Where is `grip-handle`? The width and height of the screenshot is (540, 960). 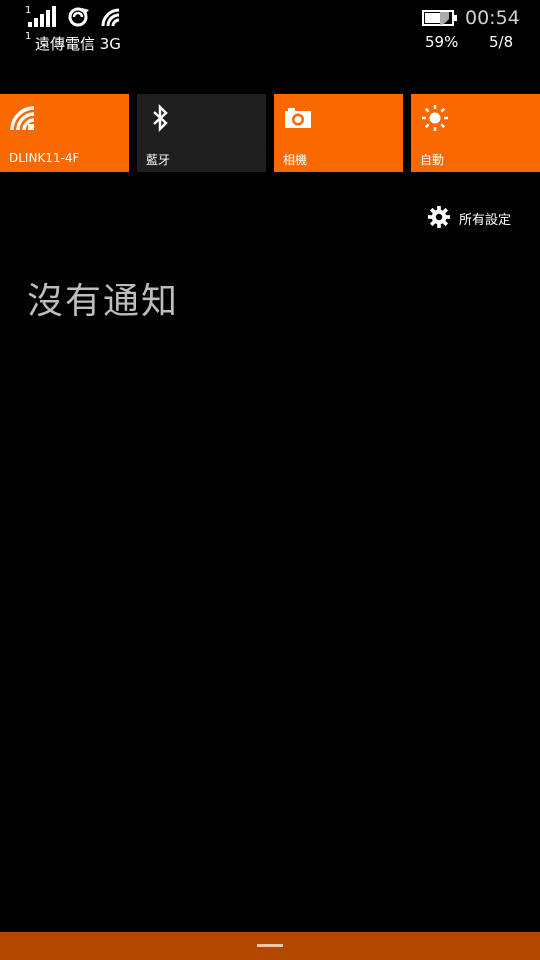
grip-handle is located at coordinates (270, 945).